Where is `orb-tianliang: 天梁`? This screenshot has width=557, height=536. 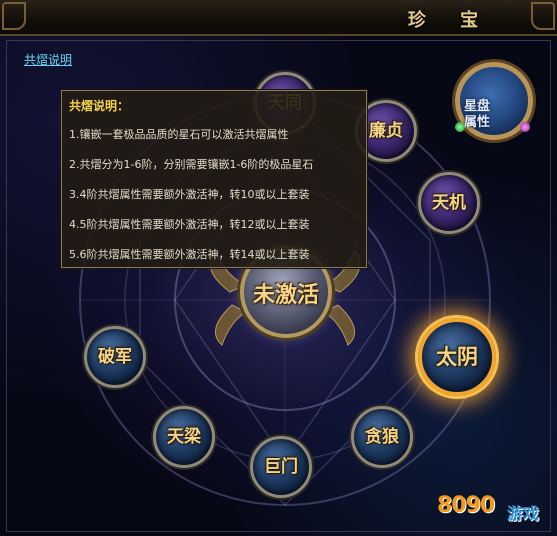
orb-tianliang: 天梁 is located at coordinates (184, 437).